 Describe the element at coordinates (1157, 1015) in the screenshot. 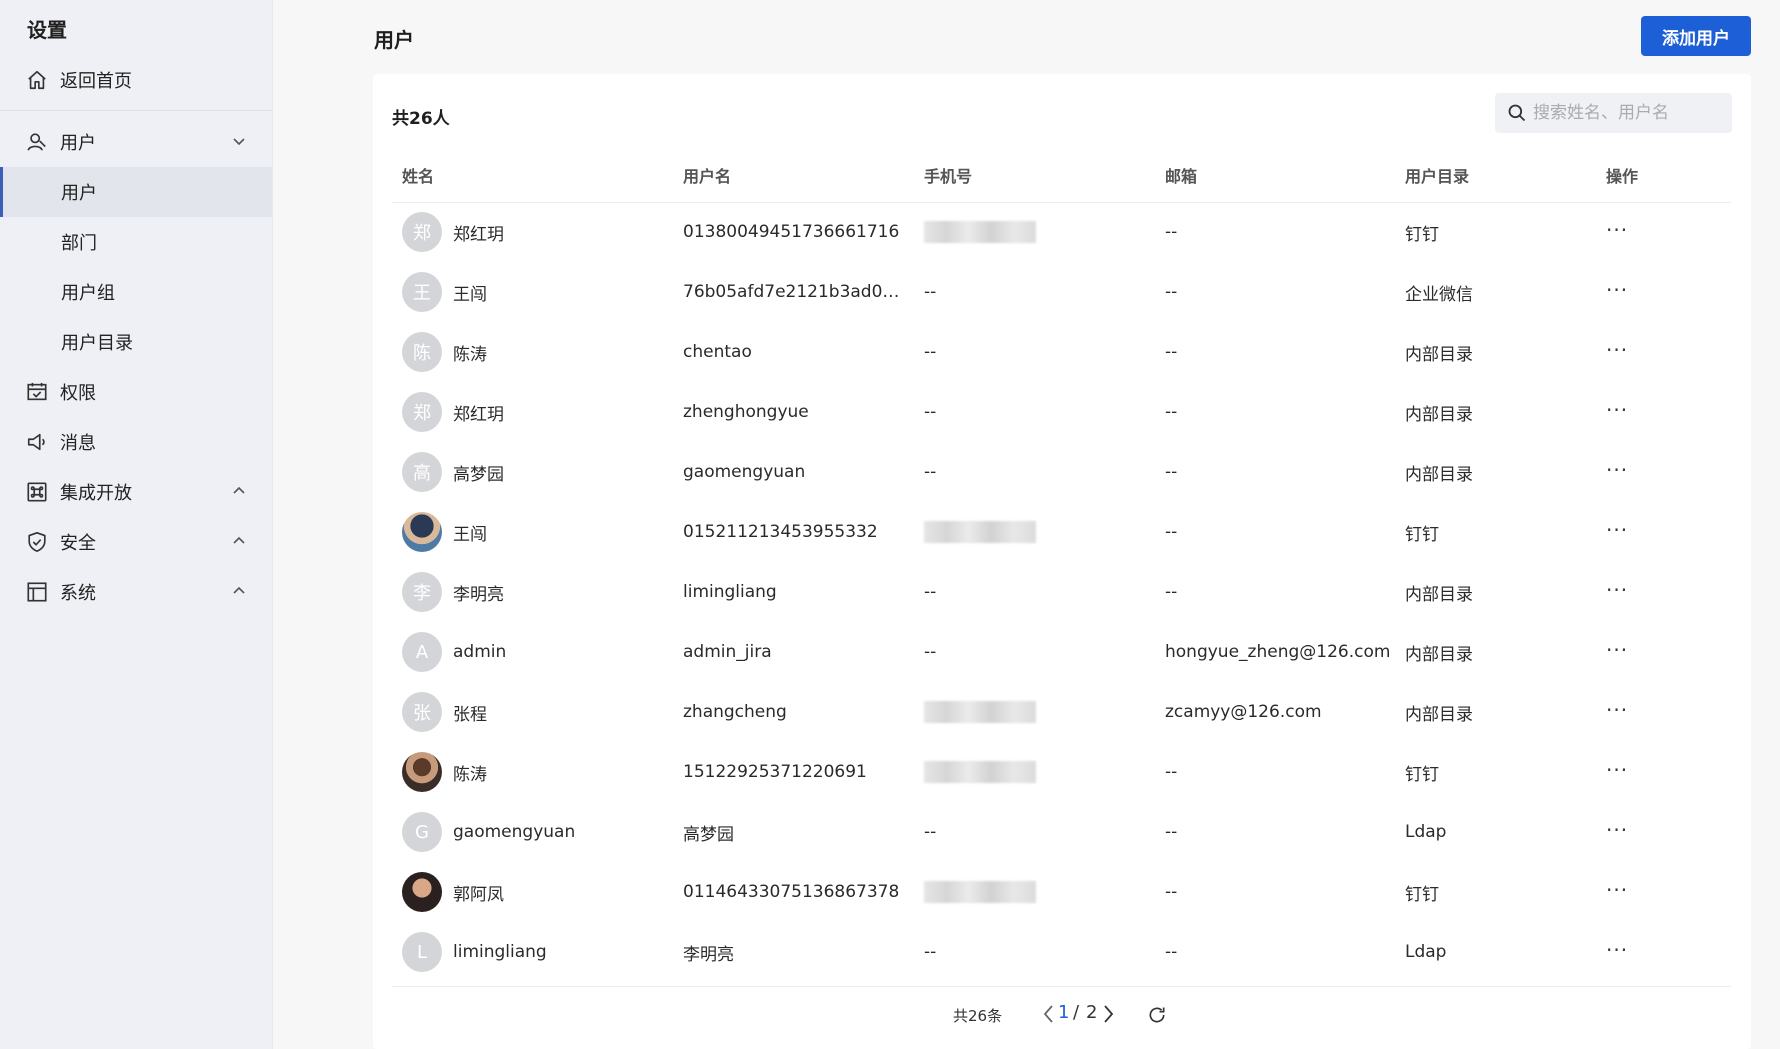

I see `refresh-icon` at that location.